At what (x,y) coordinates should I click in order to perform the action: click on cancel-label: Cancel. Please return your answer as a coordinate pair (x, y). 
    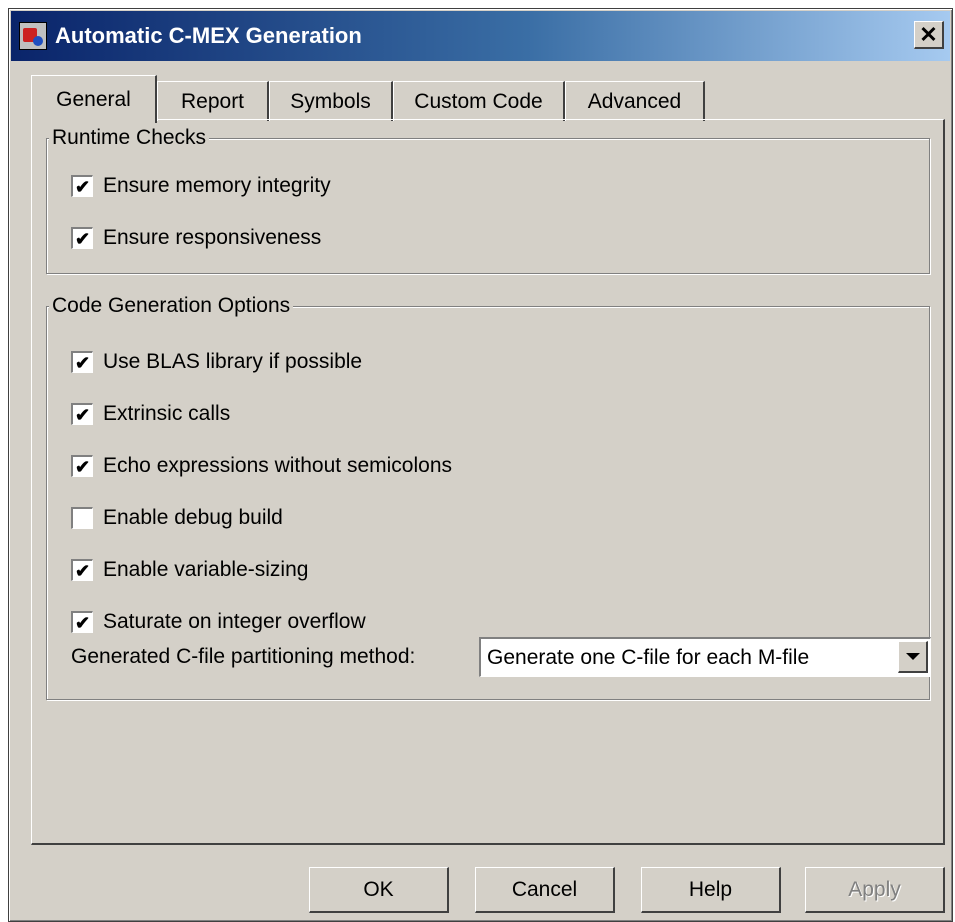
    Looking at the image, I should click on (544, 889).